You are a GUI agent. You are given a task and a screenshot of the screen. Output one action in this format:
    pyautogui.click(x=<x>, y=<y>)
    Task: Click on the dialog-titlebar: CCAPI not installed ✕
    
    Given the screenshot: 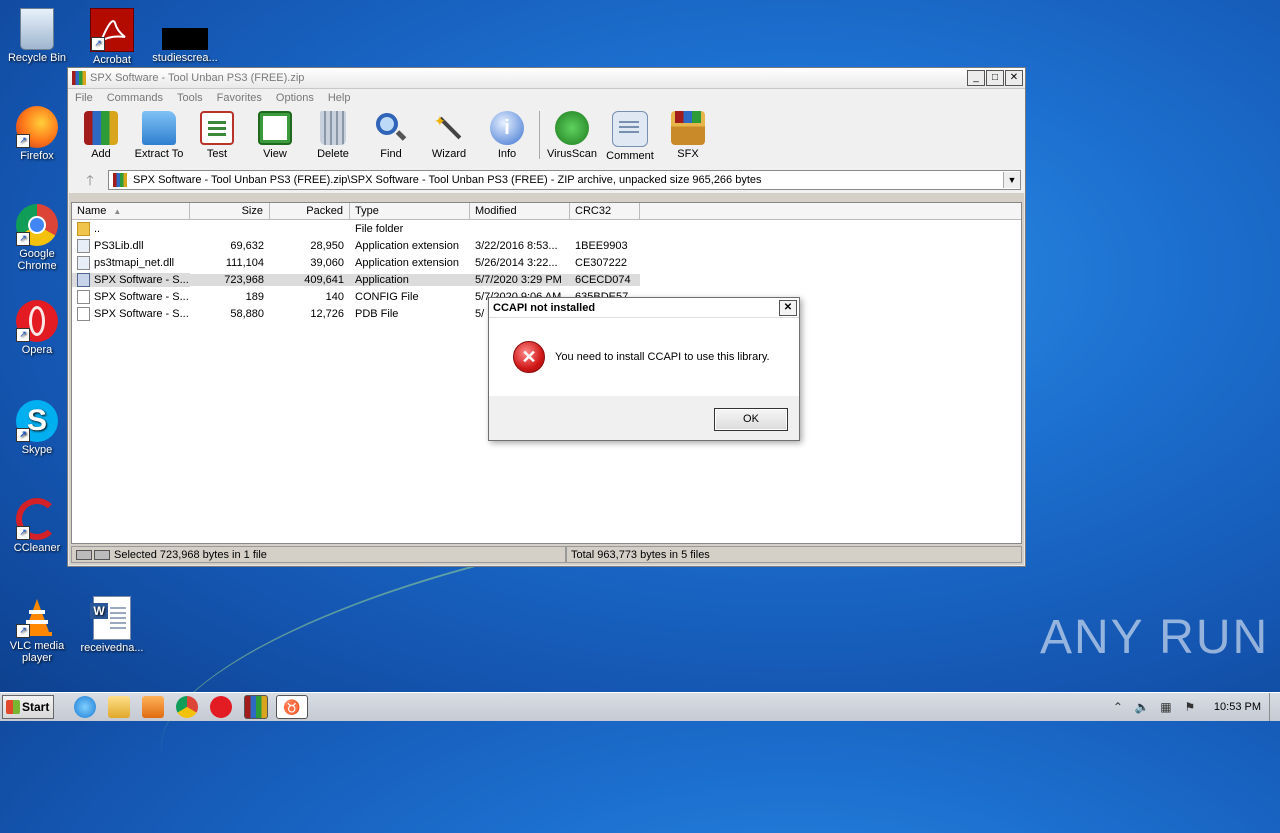 What is the action you would take?
    pyautogui.click(x=644, y=308)
    